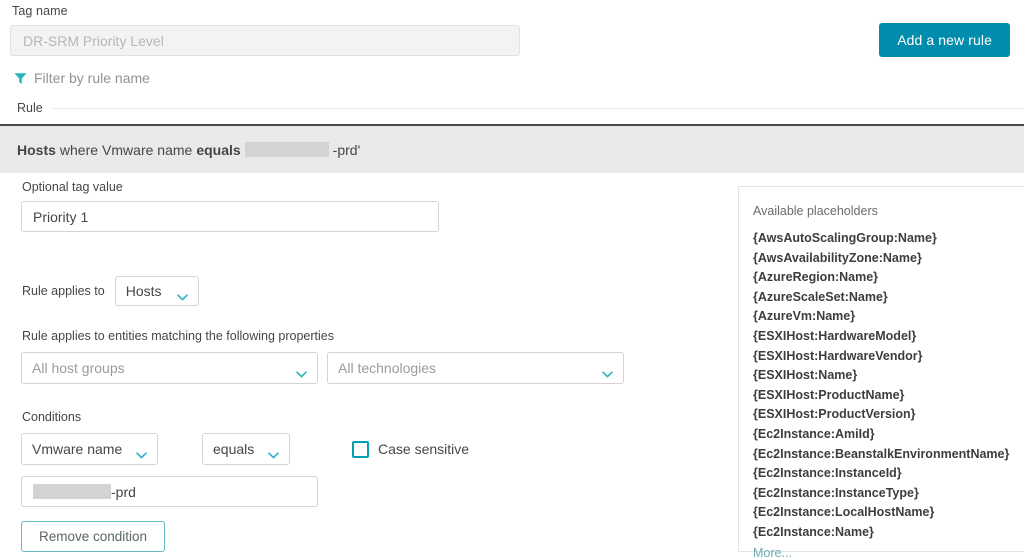 This screenshot has width=1024, height=560. I want to click on rule-summary-text: Hosts where Vmware name equals -prd', so click(188, 150).